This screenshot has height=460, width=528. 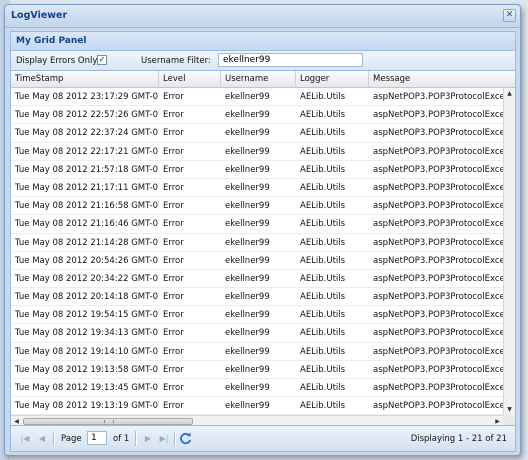 I want to click on page-count-label: of 1, so click(x=121, y=439).